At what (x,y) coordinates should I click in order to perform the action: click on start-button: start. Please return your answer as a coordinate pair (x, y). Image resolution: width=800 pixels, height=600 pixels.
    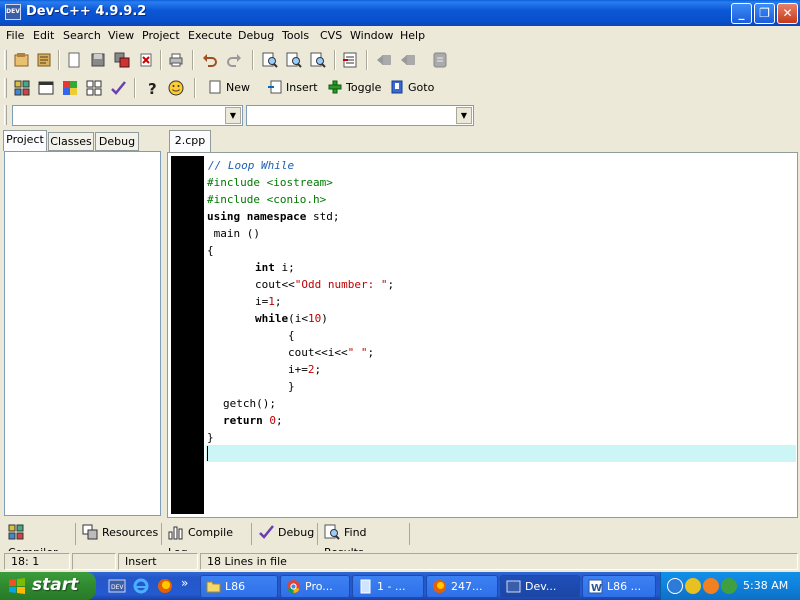
    Looking at the image, I should click on (48, 586).